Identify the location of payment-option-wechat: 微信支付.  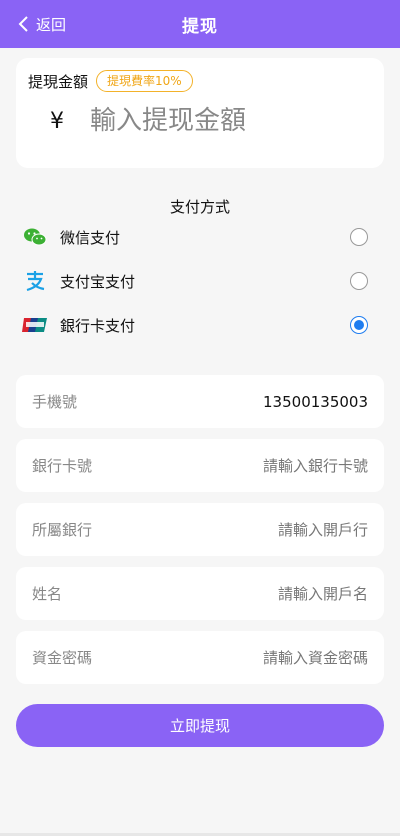
(200, 237).